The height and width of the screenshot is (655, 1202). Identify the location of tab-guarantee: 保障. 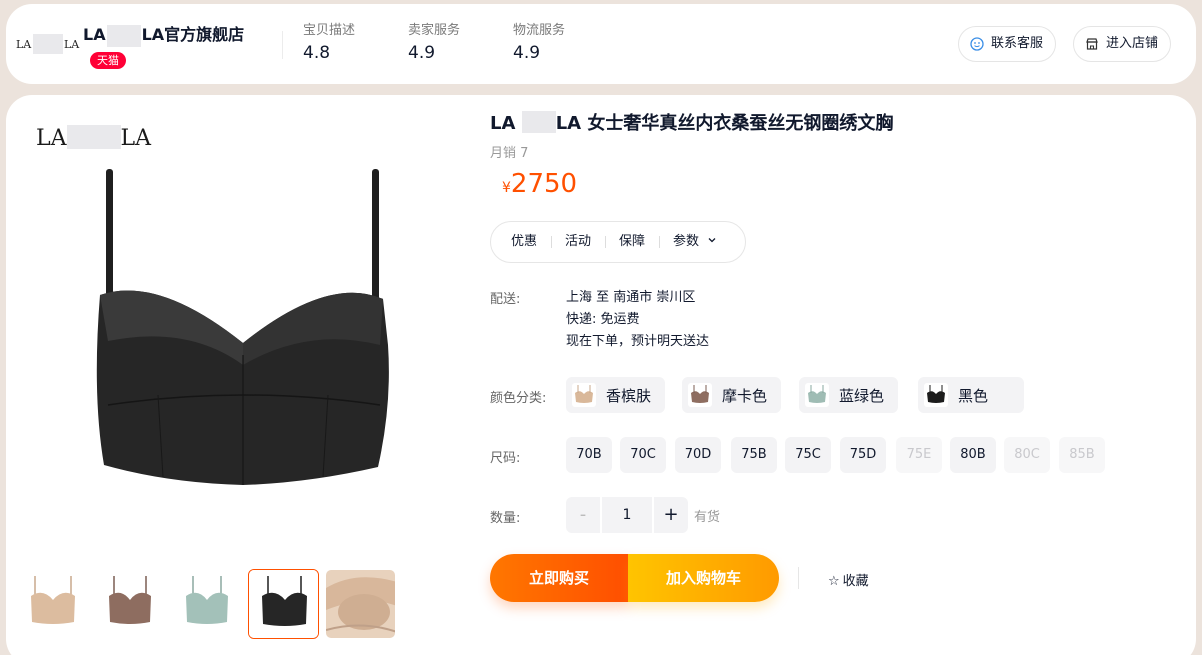
(632, 242).